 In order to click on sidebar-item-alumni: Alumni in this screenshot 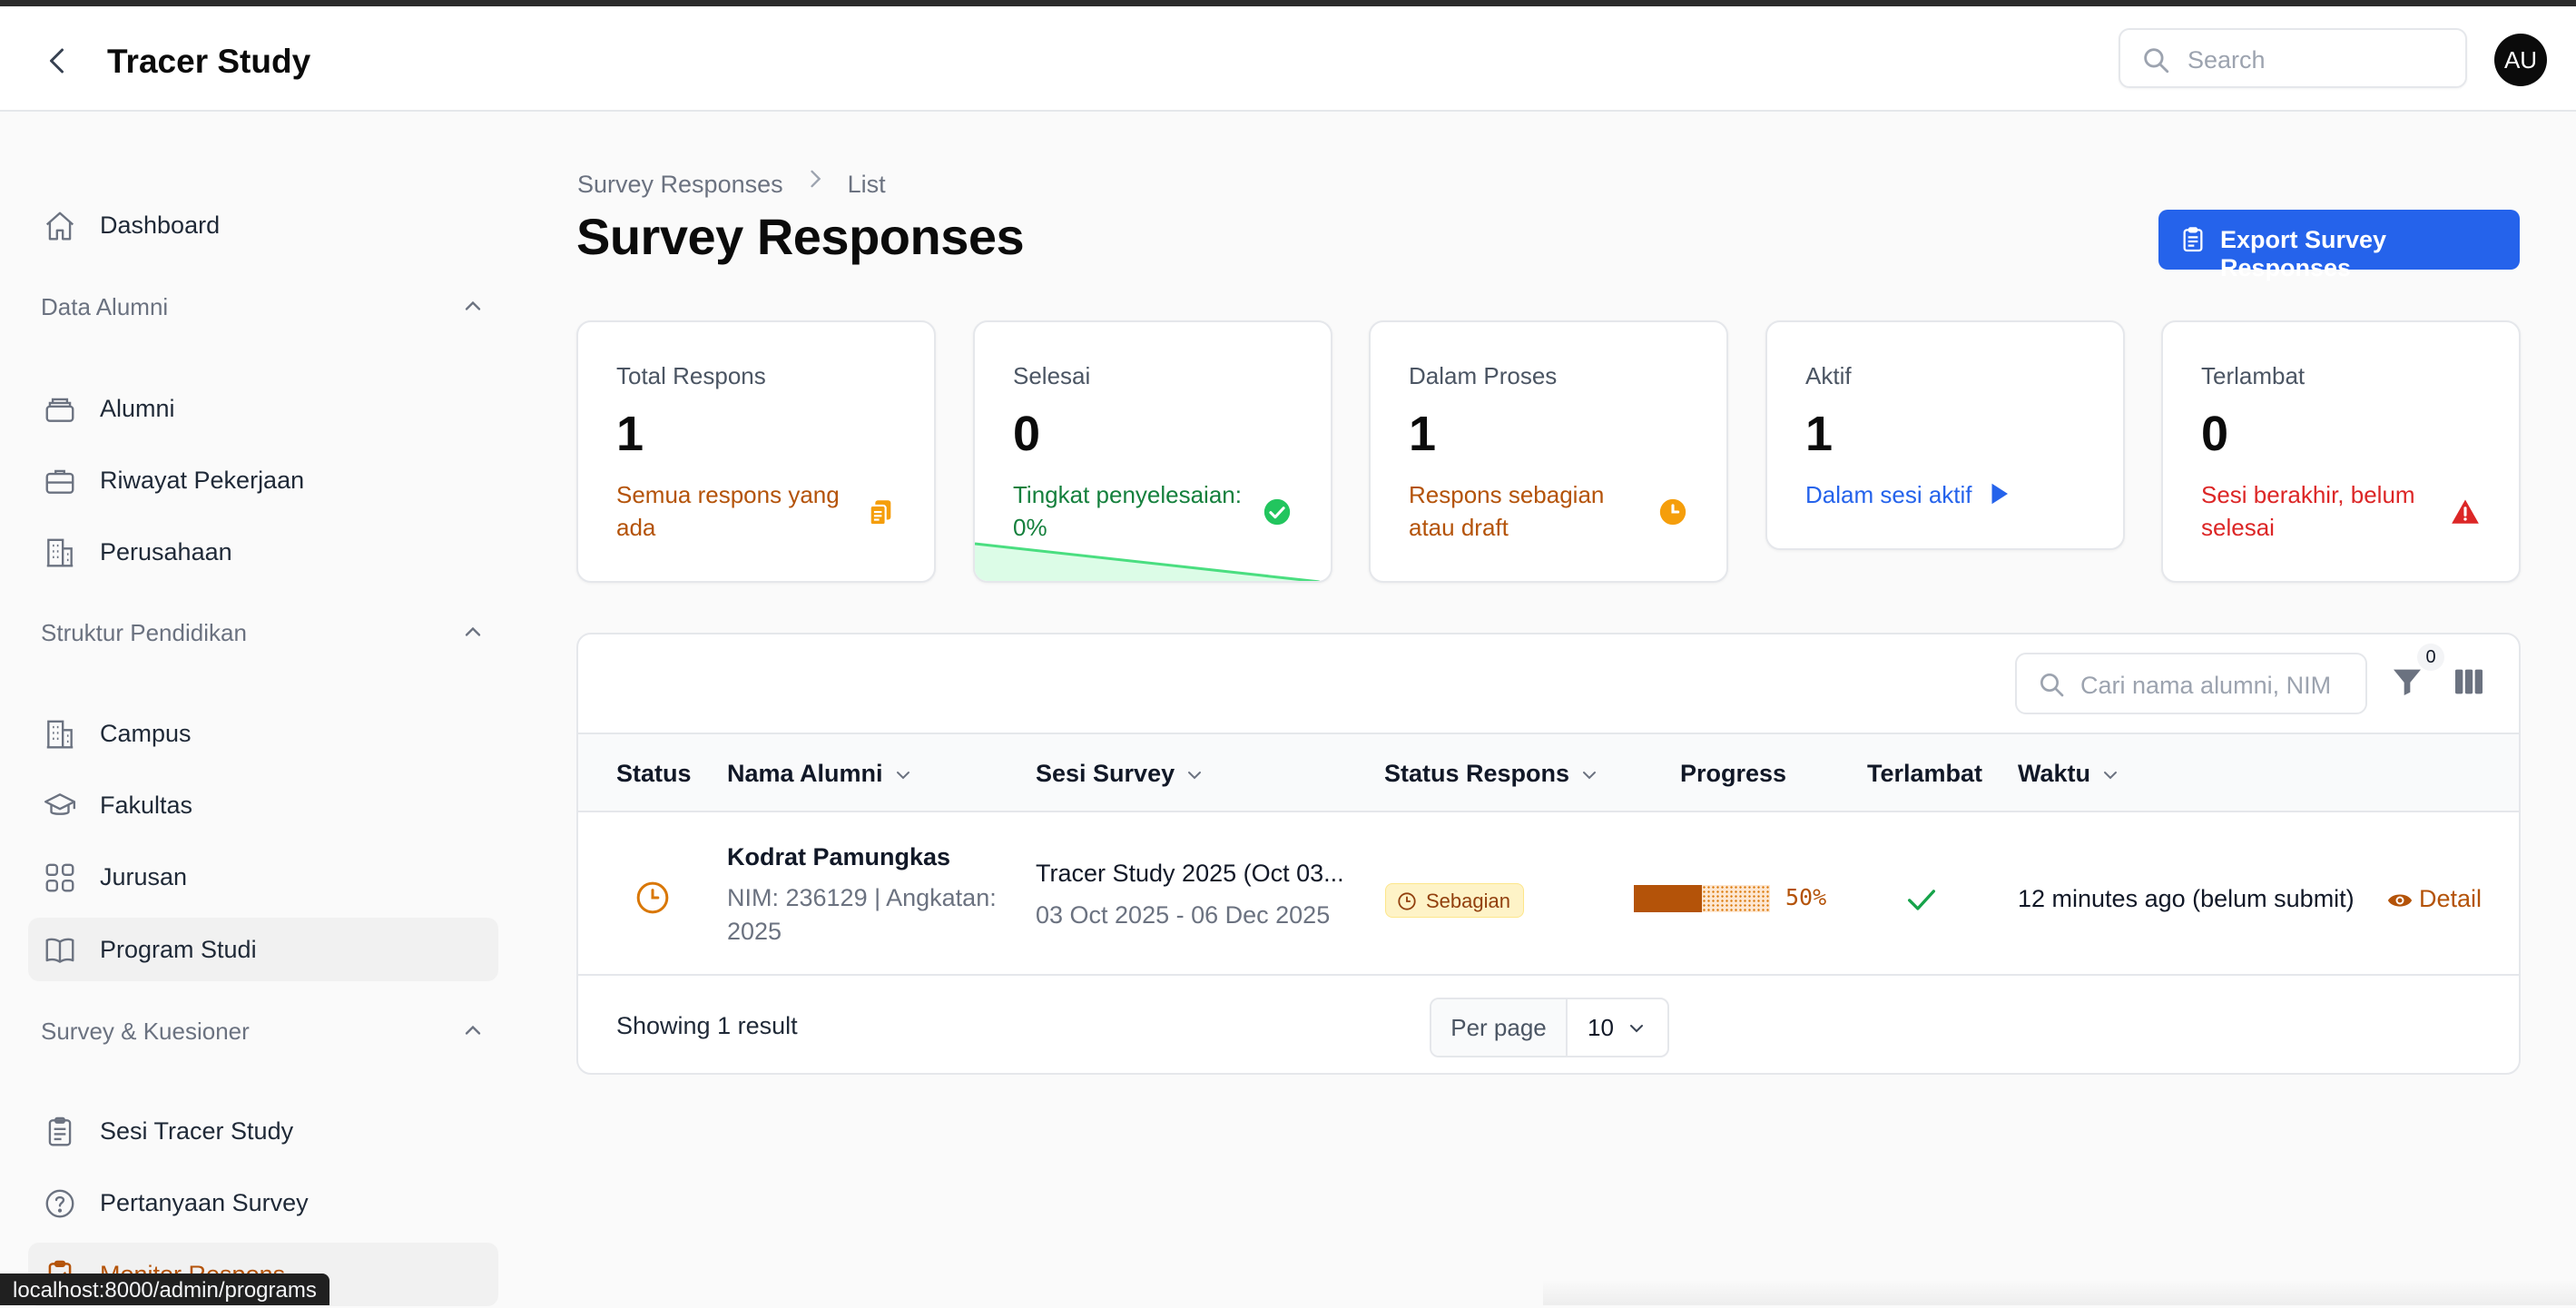, I will do `click(263, 408)`.